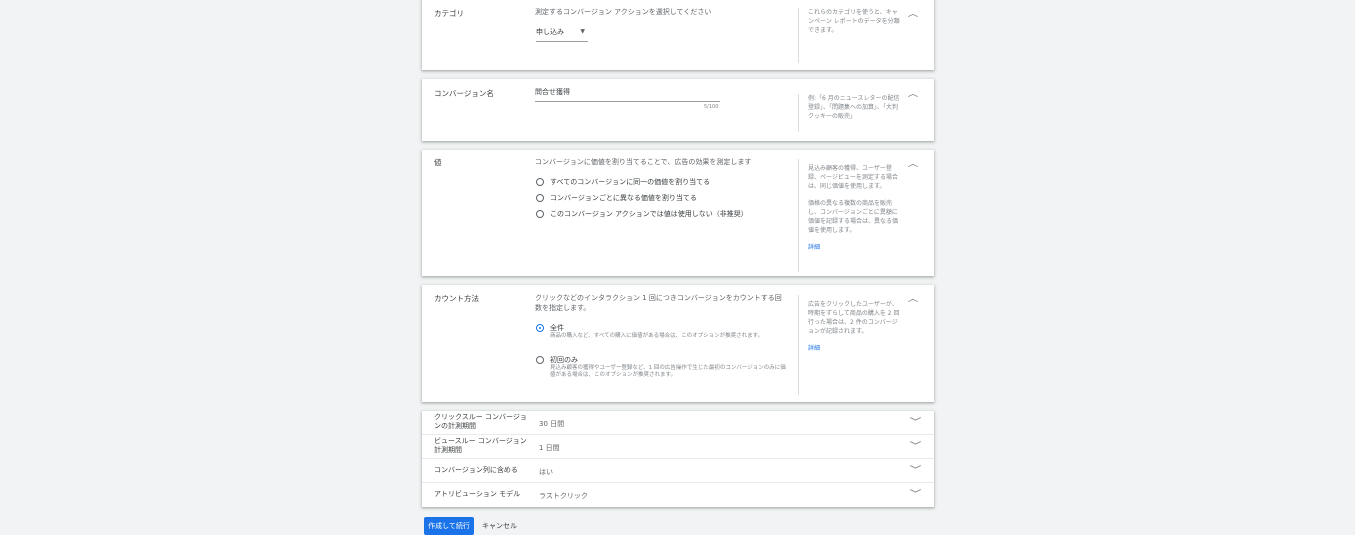 This screenshot has width=1355, height=535. Describe the element at coordinates (550, 32) in the screenshot. I see `category-selected-value: 申し込み` at that location.